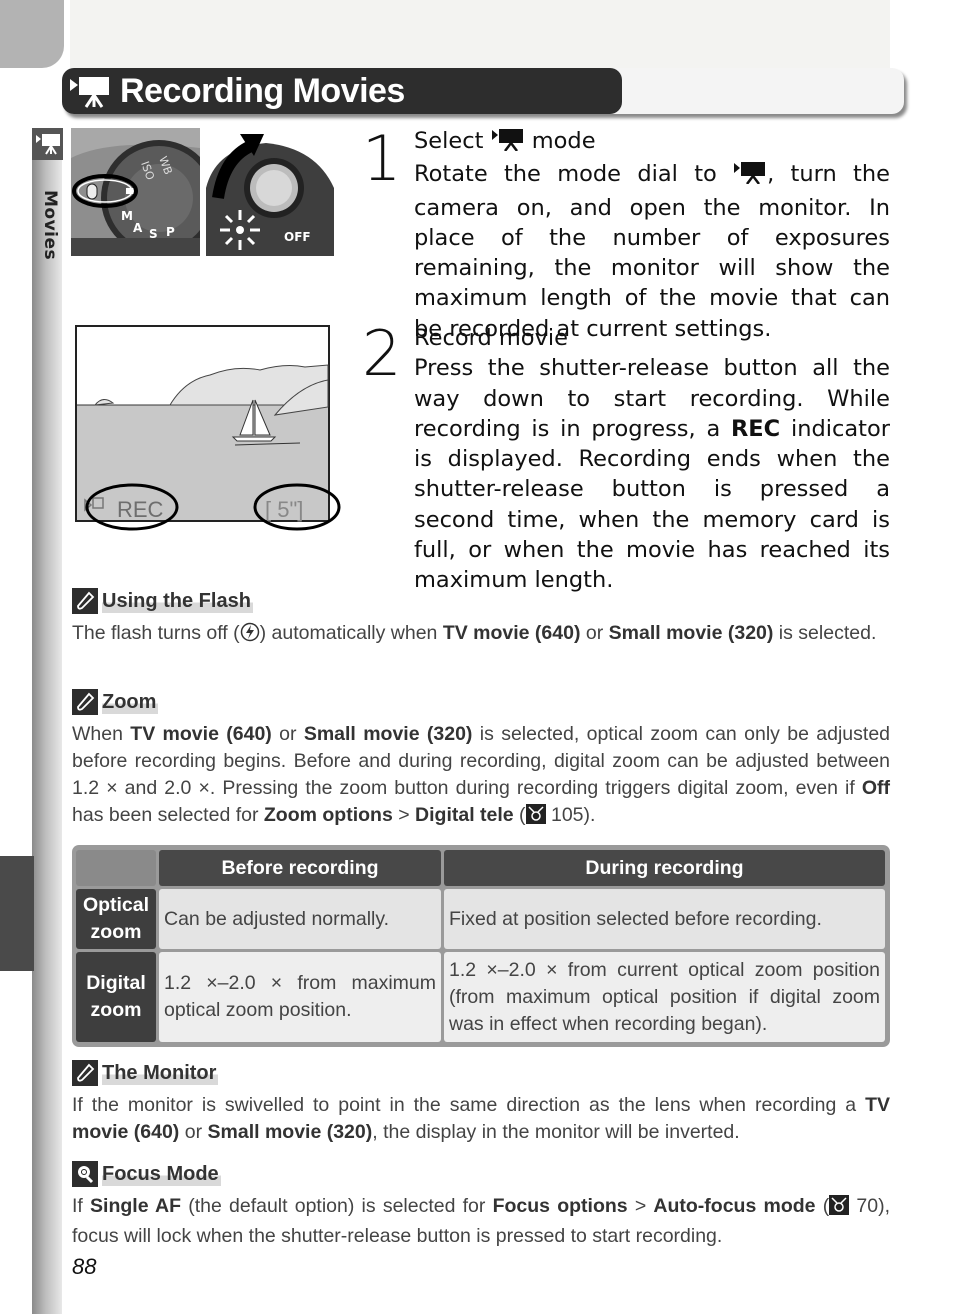 This screenshot has height=1314, width=954. What do you see at coordinates (47, 144) in the screenshot?
I see `side-movie-camera-icon` at bounding box center [47, 144].